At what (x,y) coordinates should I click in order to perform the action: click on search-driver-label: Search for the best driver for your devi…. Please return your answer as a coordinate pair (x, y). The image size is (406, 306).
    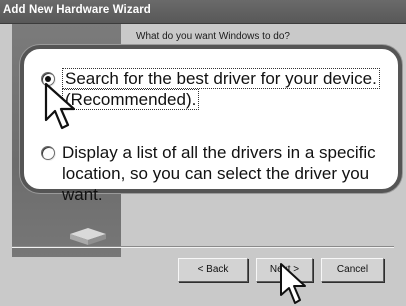
    Looking at the image, I should click on (222, 89).